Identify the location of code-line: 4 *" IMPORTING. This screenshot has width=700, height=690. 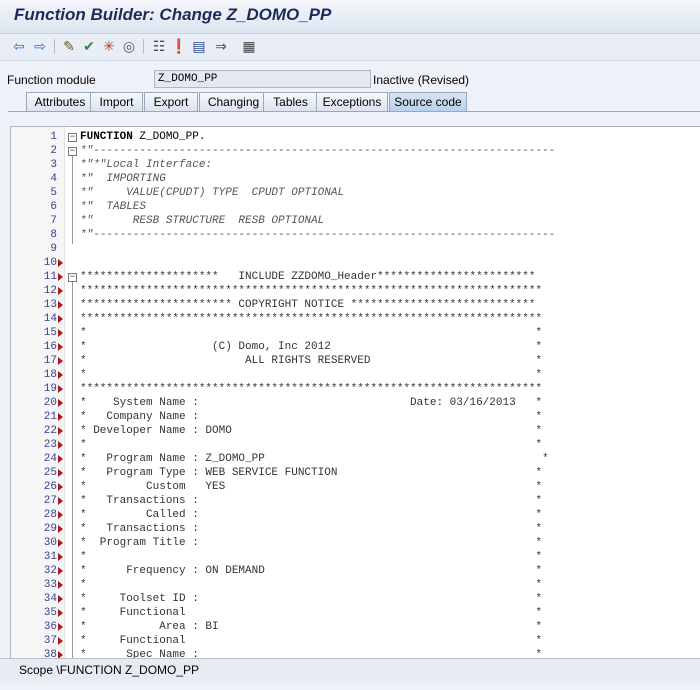
(355, 179).